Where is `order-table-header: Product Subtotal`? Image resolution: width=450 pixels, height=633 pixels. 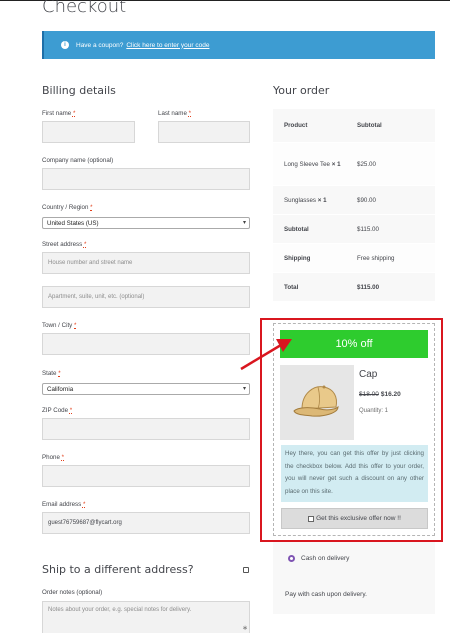 order-table-header: Product Subtotal is located at coordinates (354, 126).